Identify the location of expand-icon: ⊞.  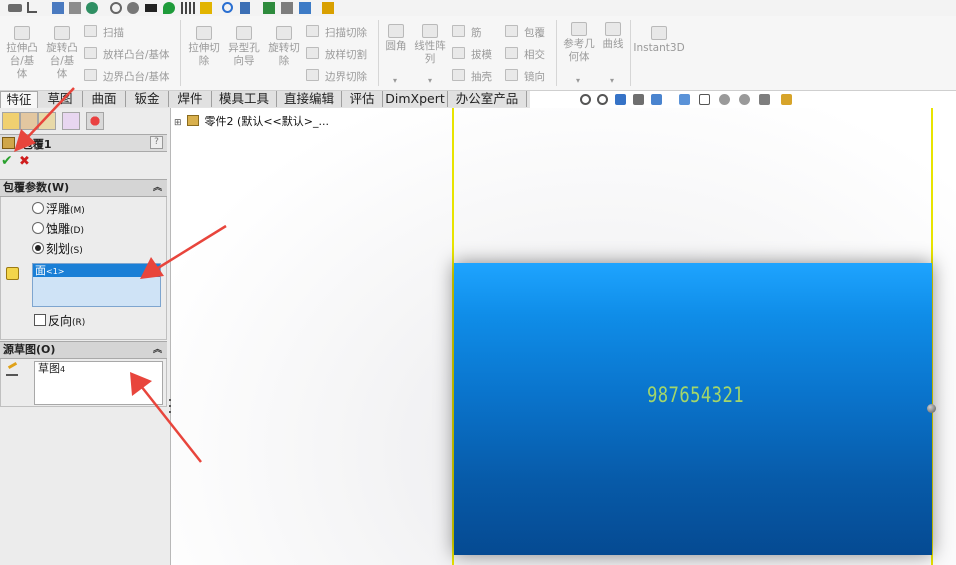
(178, 123).